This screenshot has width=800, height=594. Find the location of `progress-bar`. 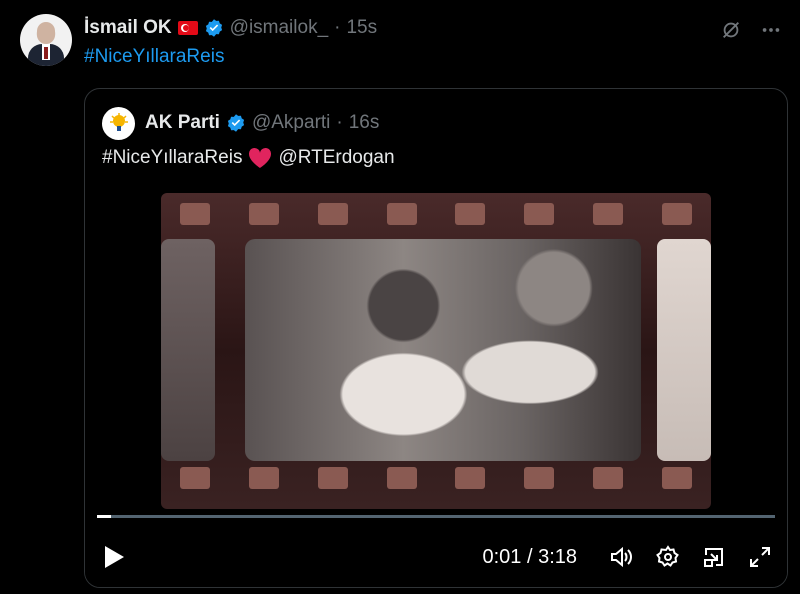

progress-bar is located at coordinates (436, 516).